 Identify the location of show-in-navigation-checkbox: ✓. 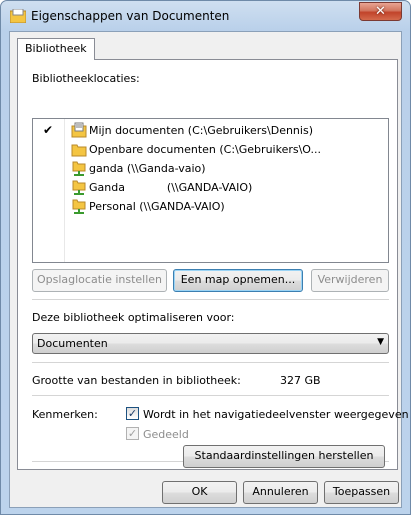
(132, 413).